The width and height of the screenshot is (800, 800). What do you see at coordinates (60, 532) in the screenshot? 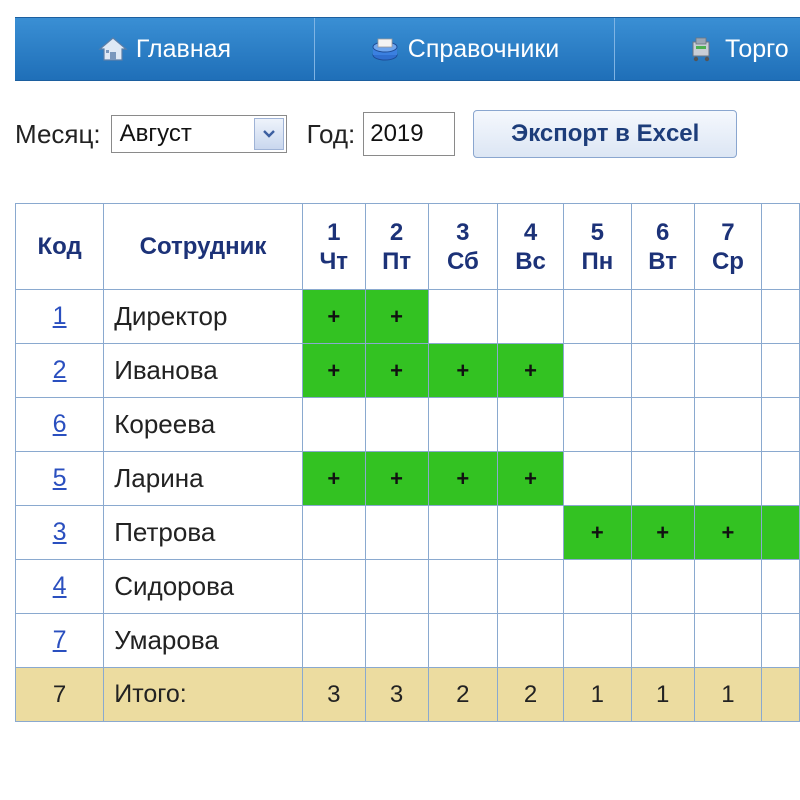
I see `employee-code-link: 3` at bounding box center [60, 532].